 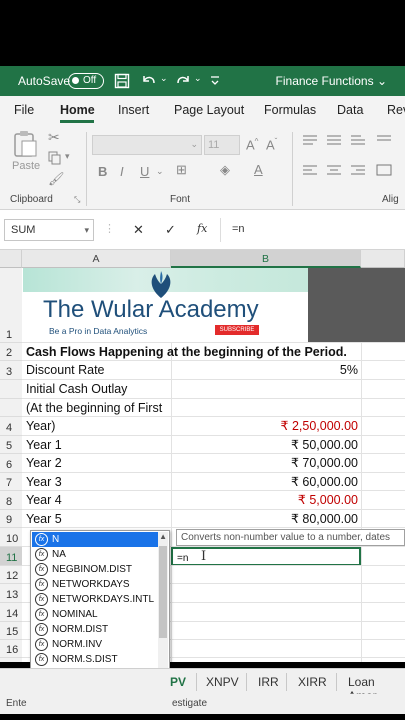 I want to click on row-header: 12, so click(x=11, y=575).